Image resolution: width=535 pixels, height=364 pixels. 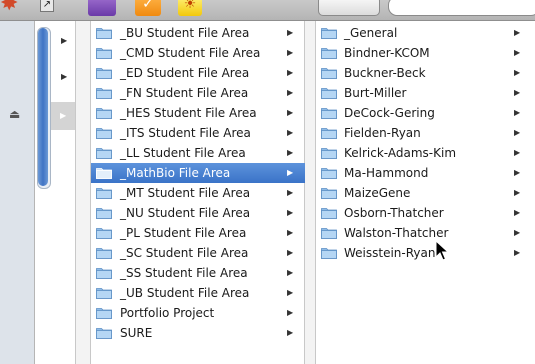 I want to click on folder-row: _PL Student File Area ▶, so click(x=198, y=233).